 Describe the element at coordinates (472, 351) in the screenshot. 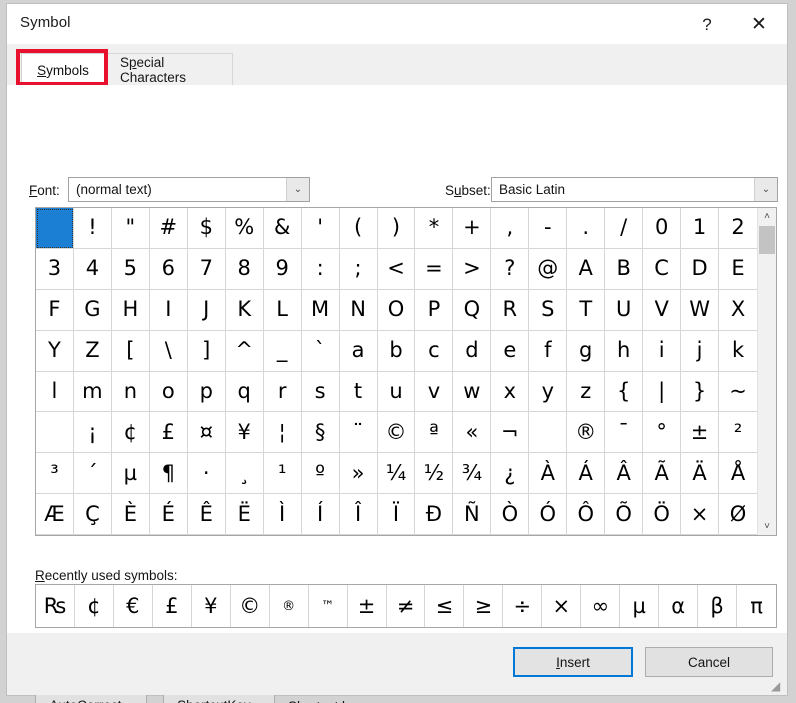

I see `symbol-cell: d` at that location.